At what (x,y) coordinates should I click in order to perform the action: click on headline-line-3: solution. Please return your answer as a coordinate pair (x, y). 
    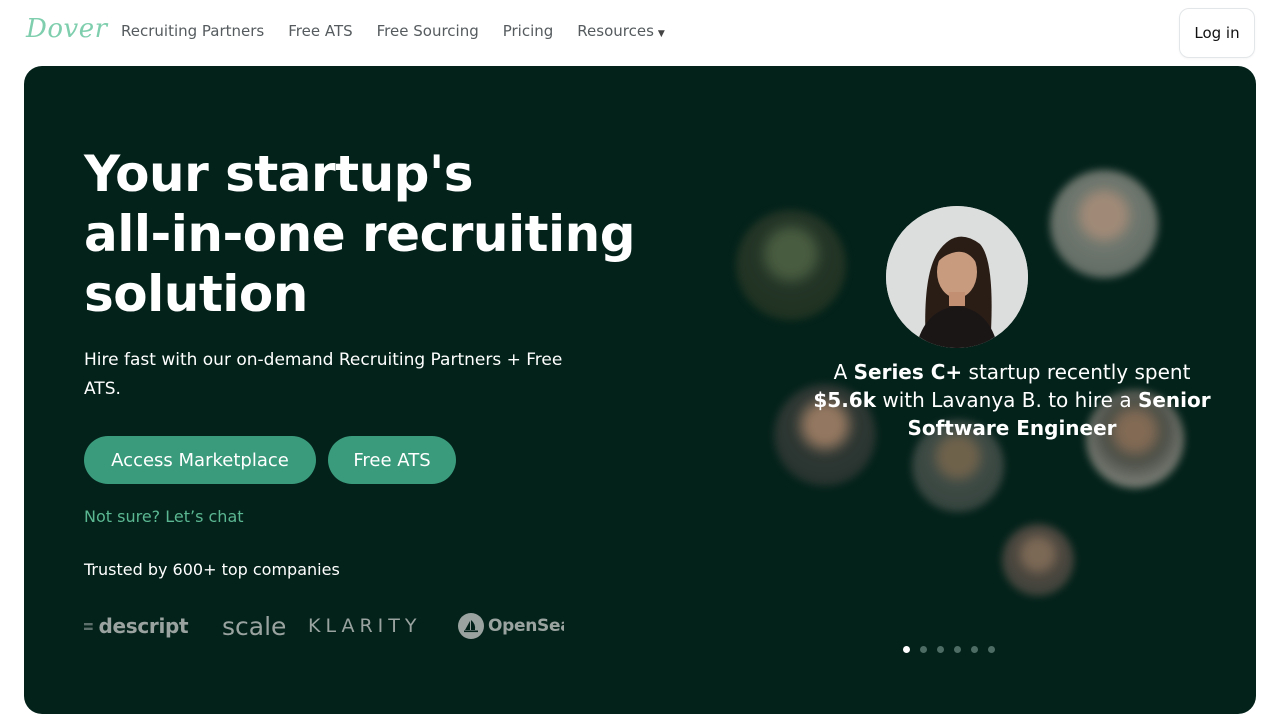
    Looking at the image, I should click on (196, 294).